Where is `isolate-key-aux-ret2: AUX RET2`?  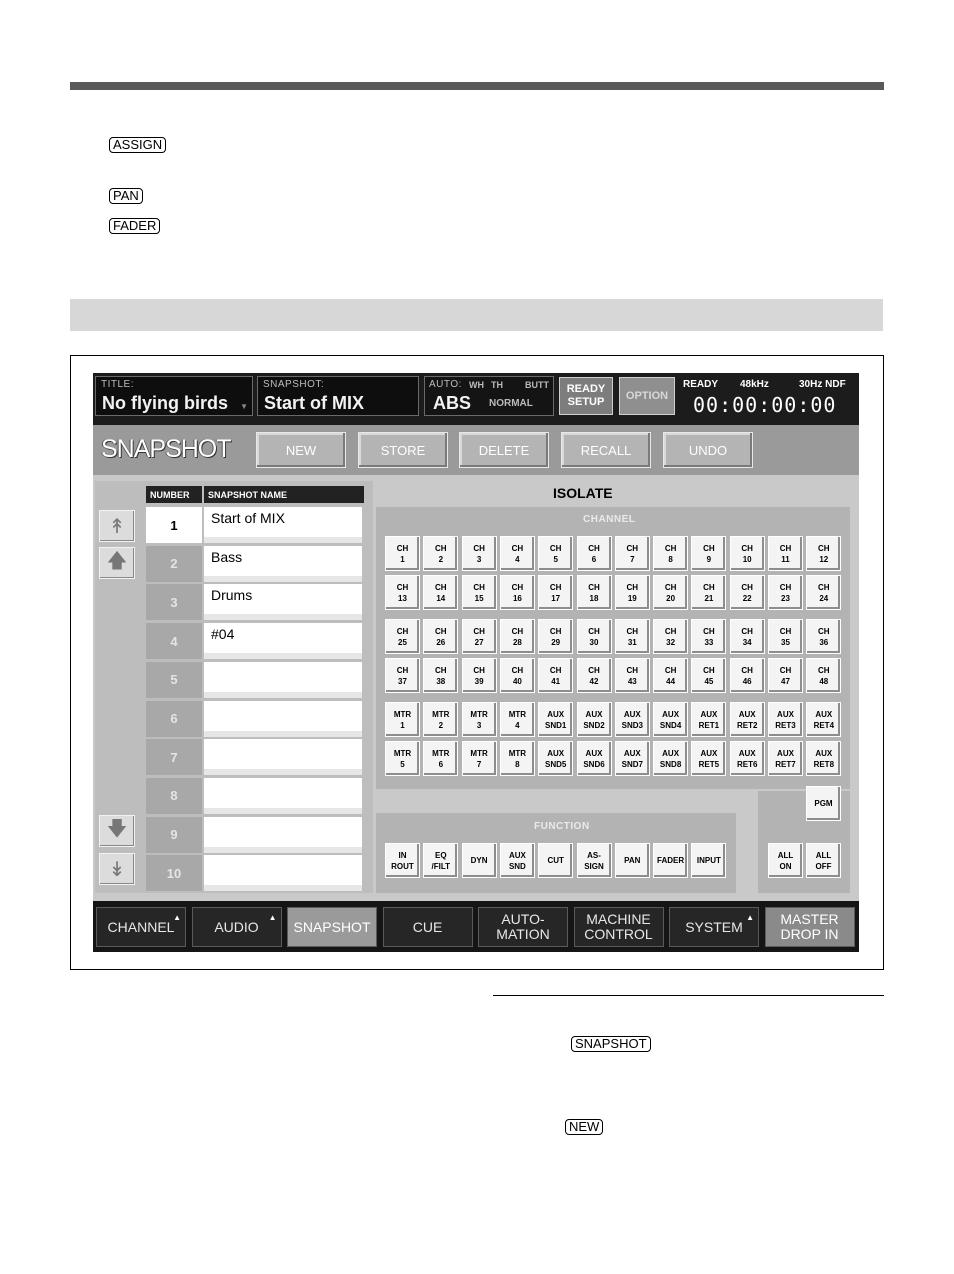 isolate-key-aux-ret2: AUX RET2 is located at coordinates (747, 719).